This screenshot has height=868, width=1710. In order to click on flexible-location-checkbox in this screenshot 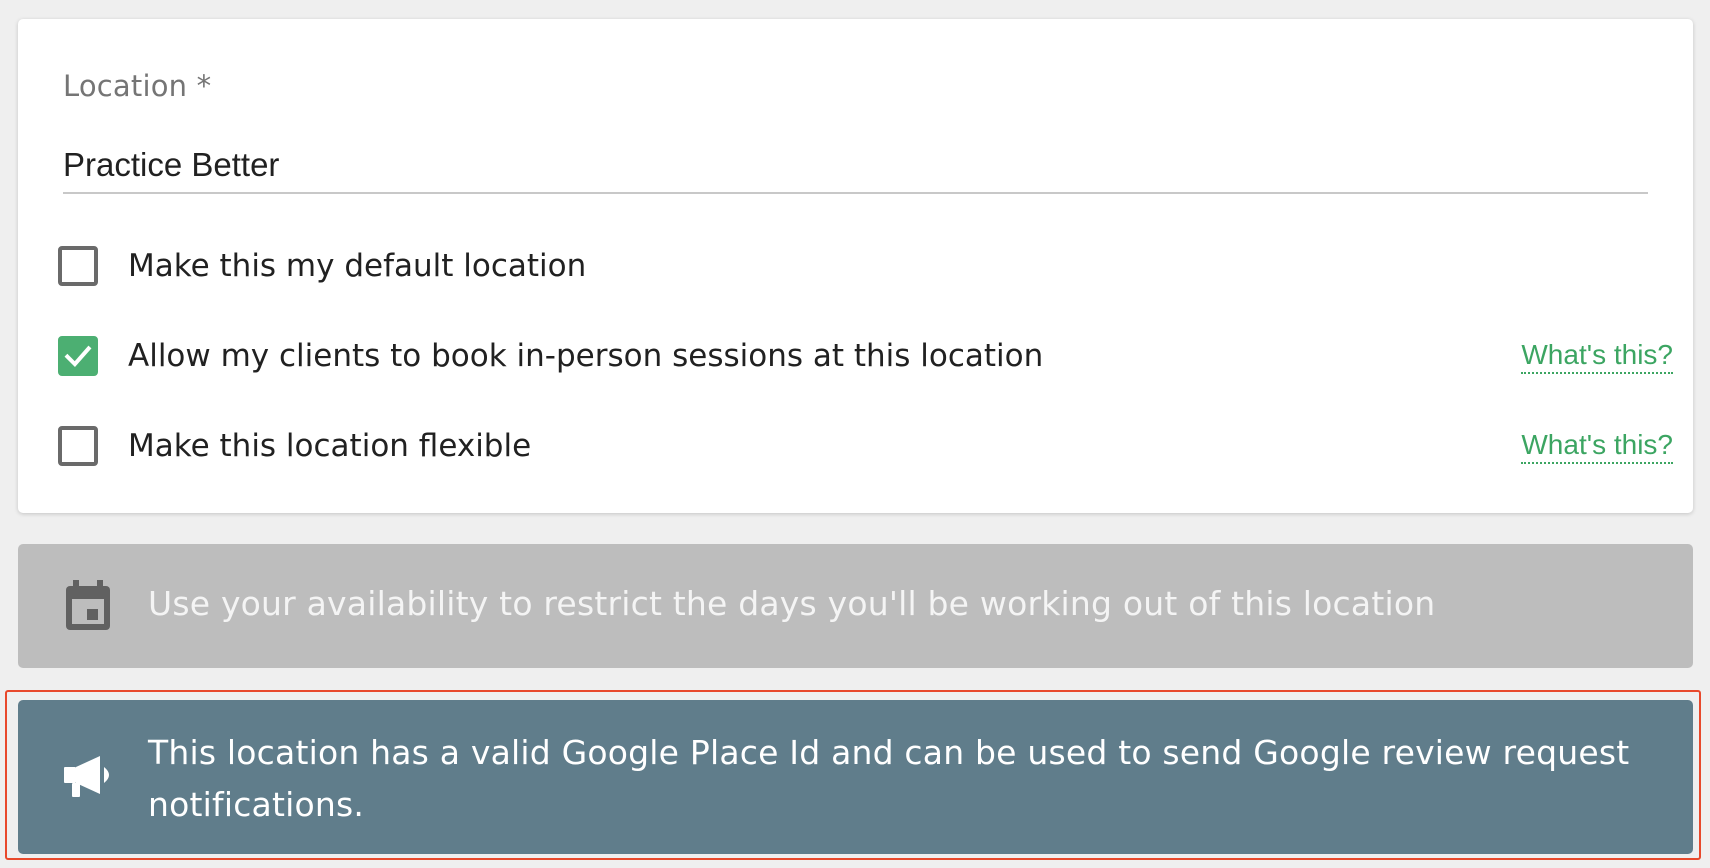, I will do `click(78, 446)`.